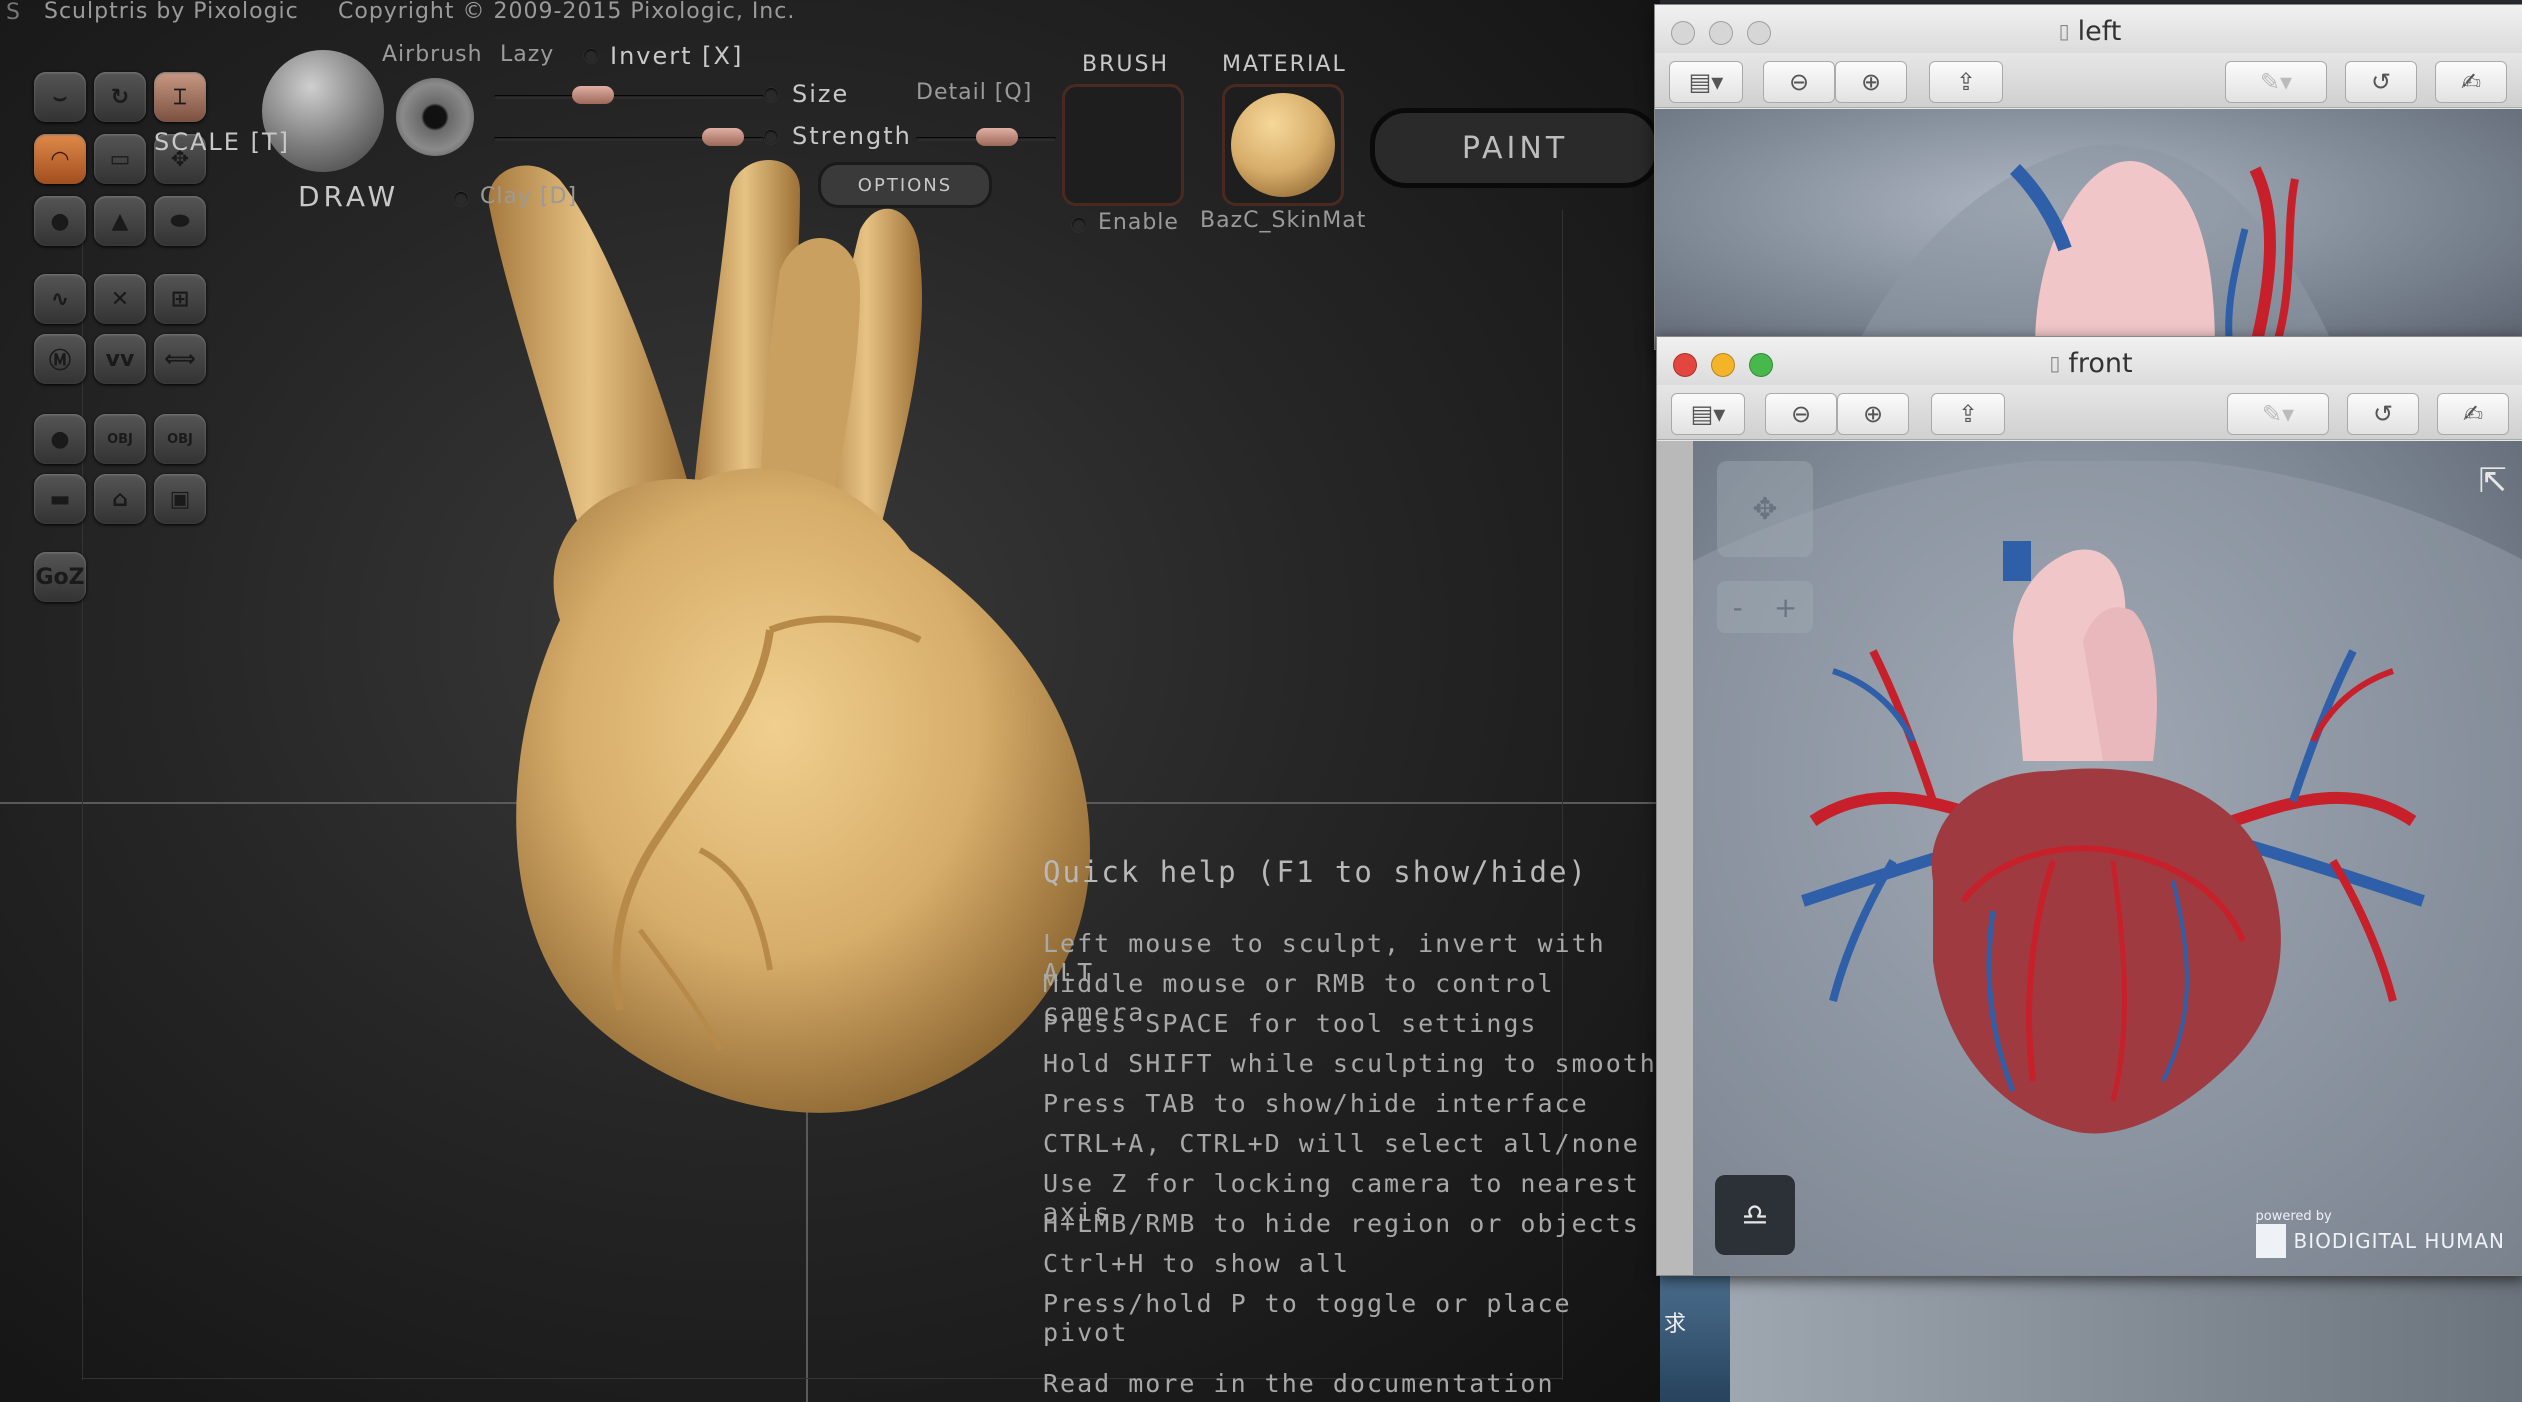 The height and width of the screenshot is (1402, 2522). I want to click on zoom-in-control: +, so click(1785, 607).